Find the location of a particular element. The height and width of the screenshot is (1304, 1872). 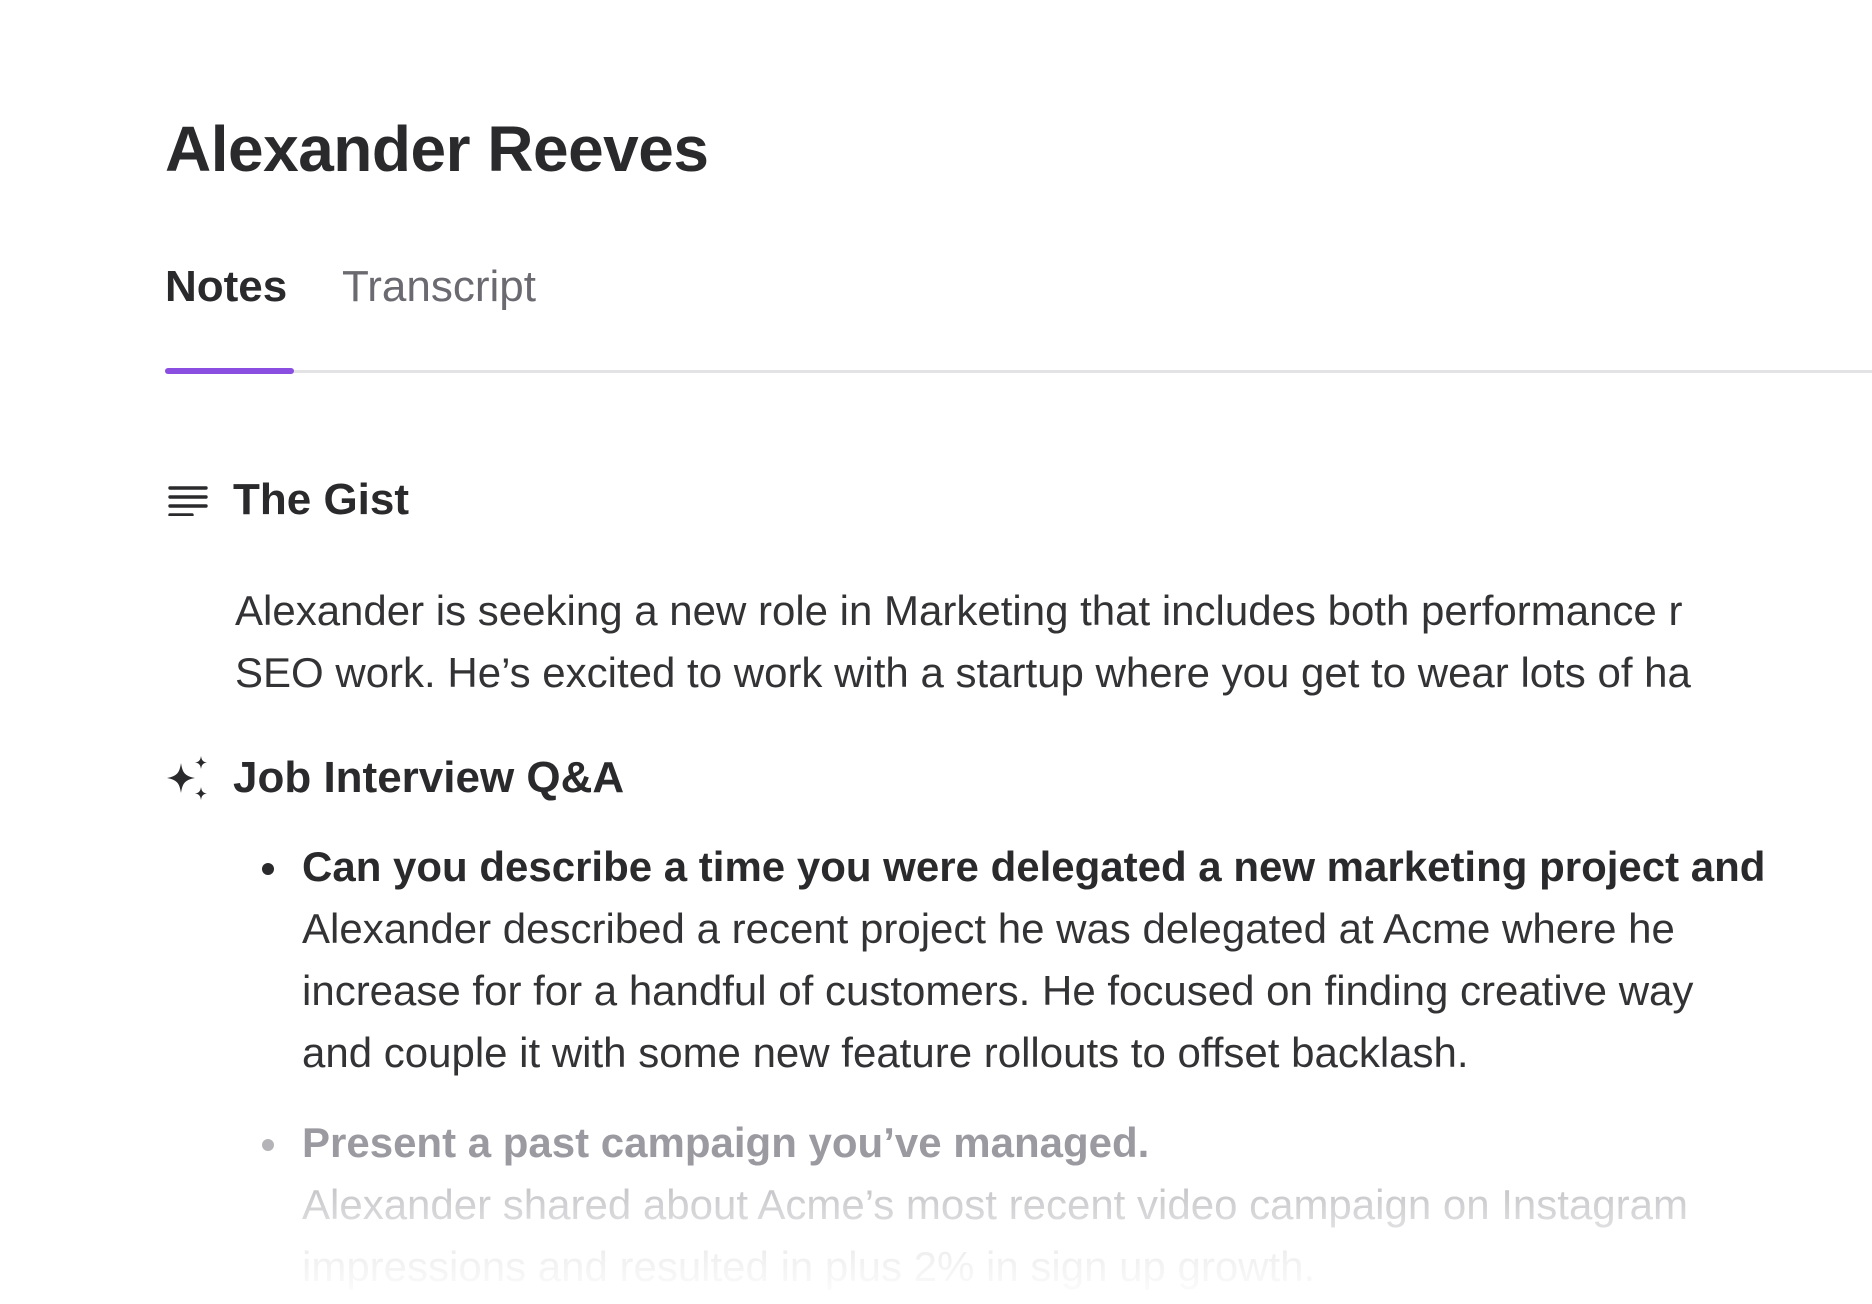

text-lines-icon is located at coordinates (188, 500).